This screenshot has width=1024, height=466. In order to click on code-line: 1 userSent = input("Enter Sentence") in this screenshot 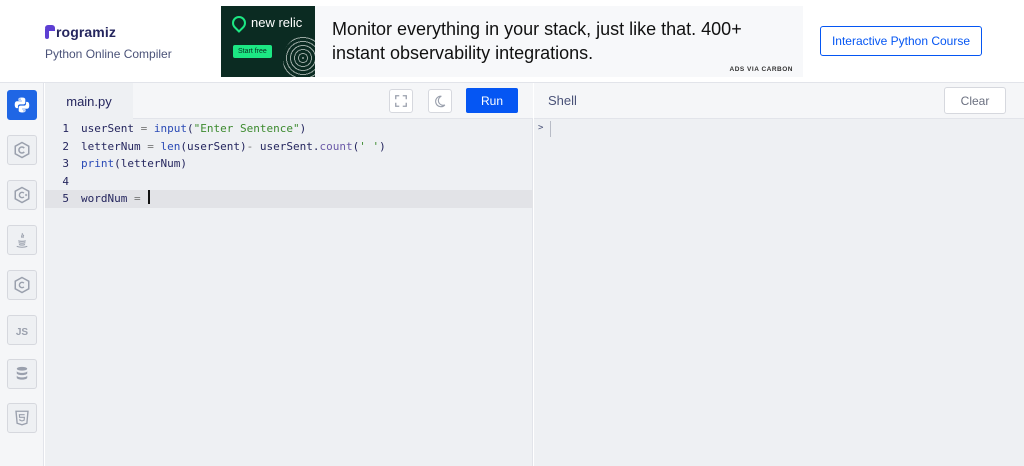, I will do `click(289, 129)`.